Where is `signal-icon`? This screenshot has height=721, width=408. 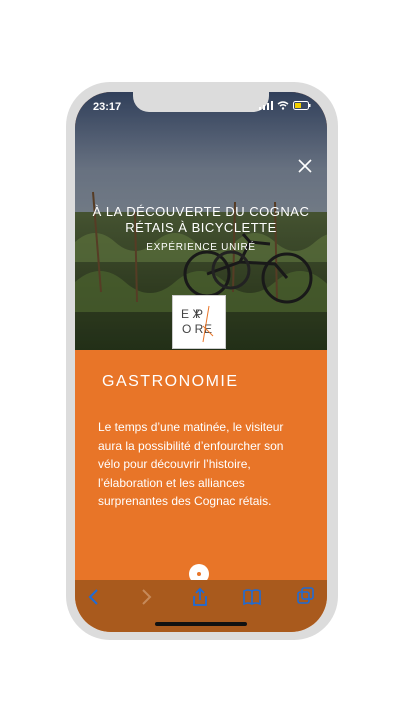
signal-icon is located at coordinates (266, 105).